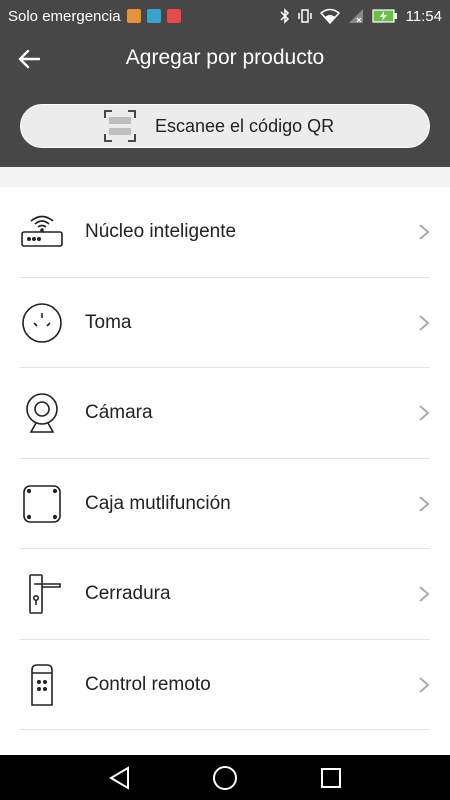  I want to click on camera-icon, so click(42, 413).